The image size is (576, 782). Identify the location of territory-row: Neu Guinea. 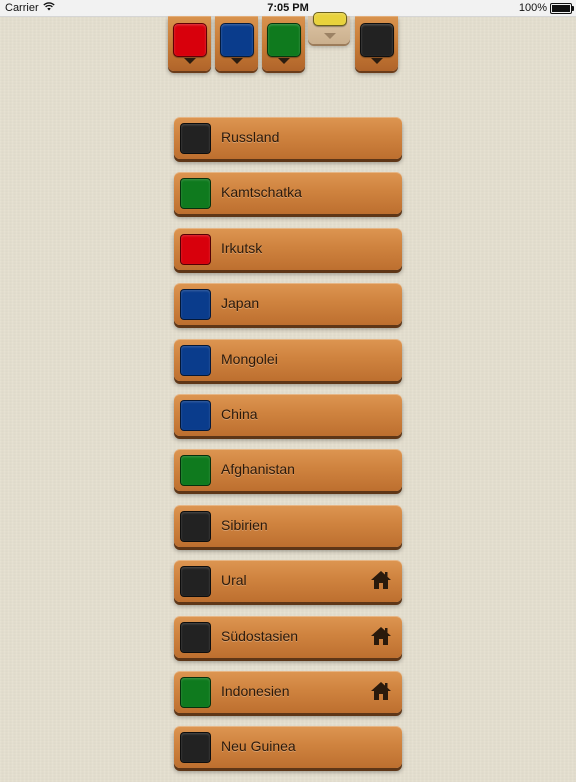
(288, 747).